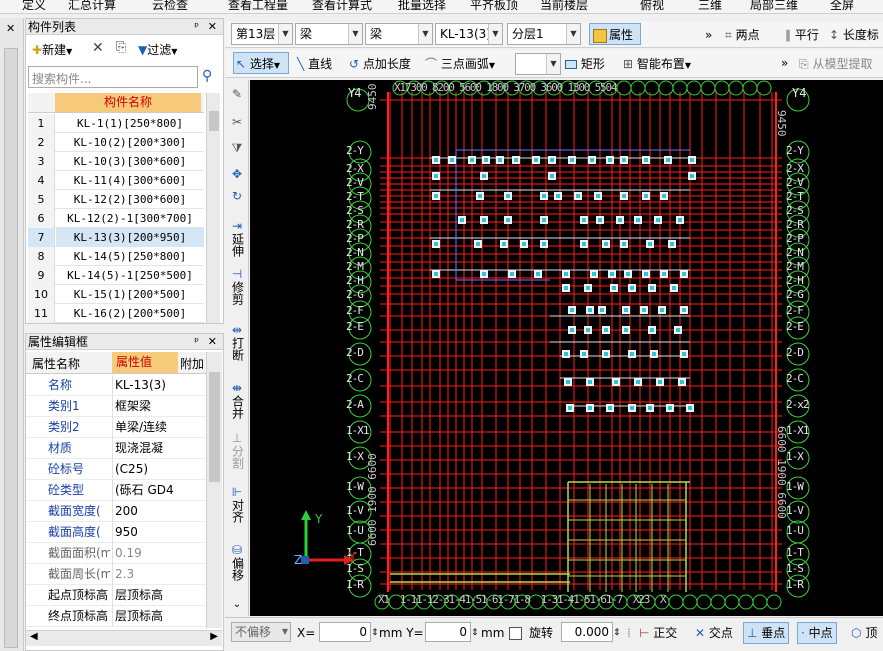  What do you see at coordinates (116, 123) in the screenshot?
I see `component-row: 1 KL-1(1)[250*800]` at bounding box center [116, 123].